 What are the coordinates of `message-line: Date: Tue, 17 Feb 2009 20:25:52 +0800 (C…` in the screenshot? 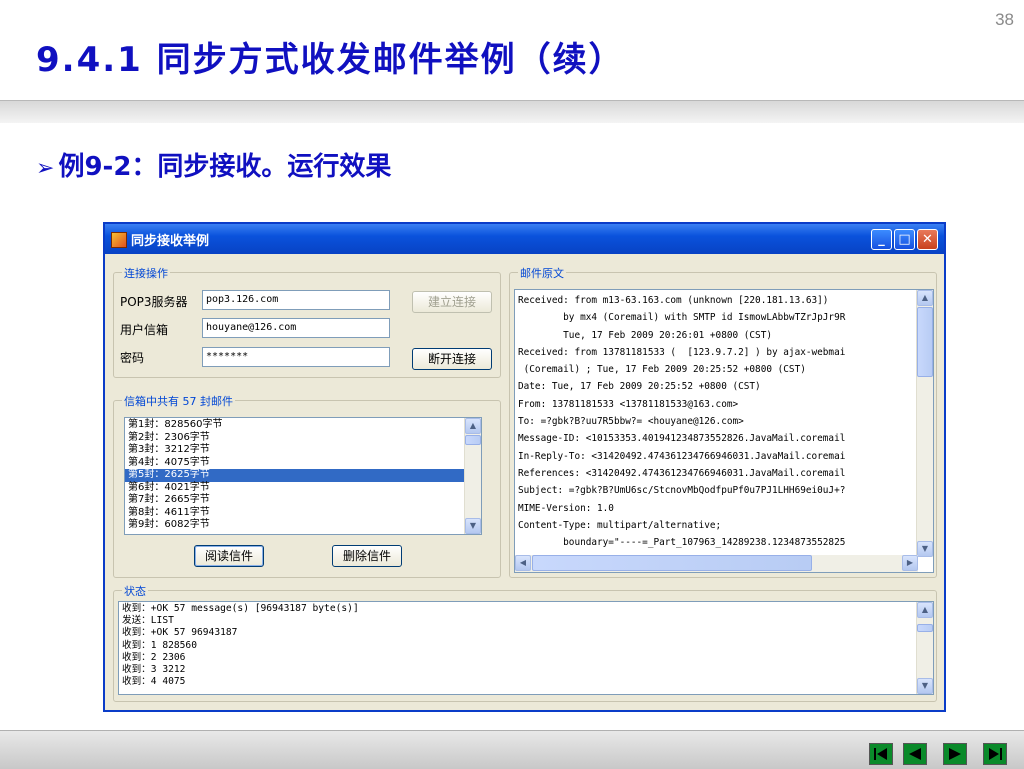 It's located at (639, 387).